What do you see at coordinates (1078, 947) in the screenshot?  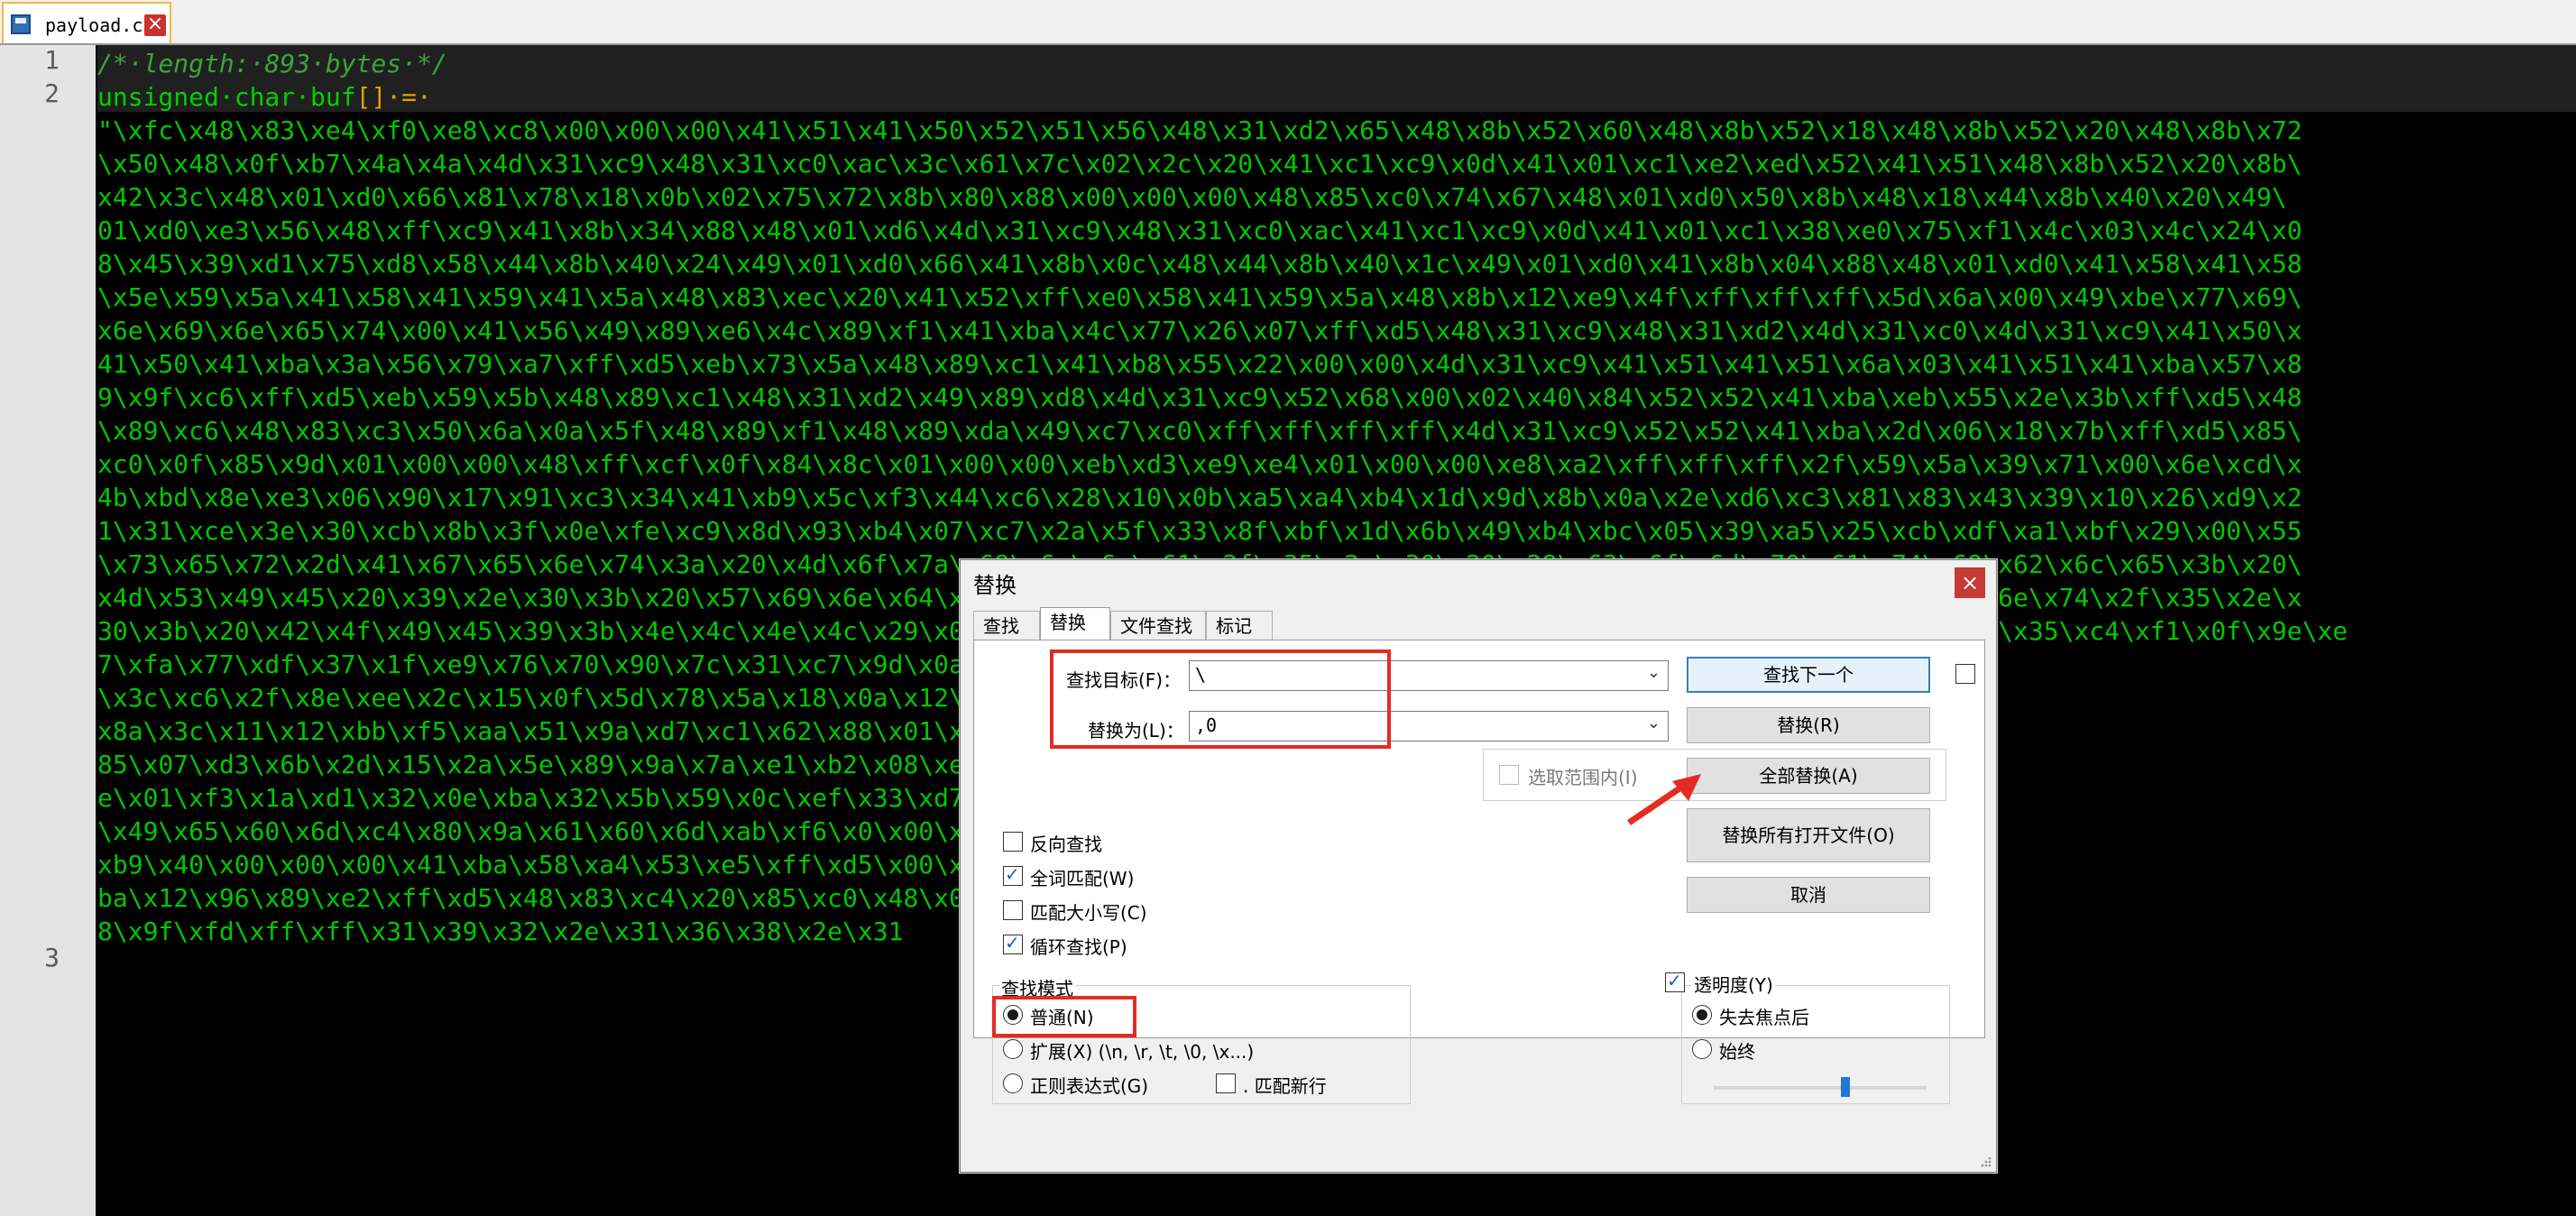 I see `wrap-around-label: 循环查找(P)` at bounding box center [1078, 947].